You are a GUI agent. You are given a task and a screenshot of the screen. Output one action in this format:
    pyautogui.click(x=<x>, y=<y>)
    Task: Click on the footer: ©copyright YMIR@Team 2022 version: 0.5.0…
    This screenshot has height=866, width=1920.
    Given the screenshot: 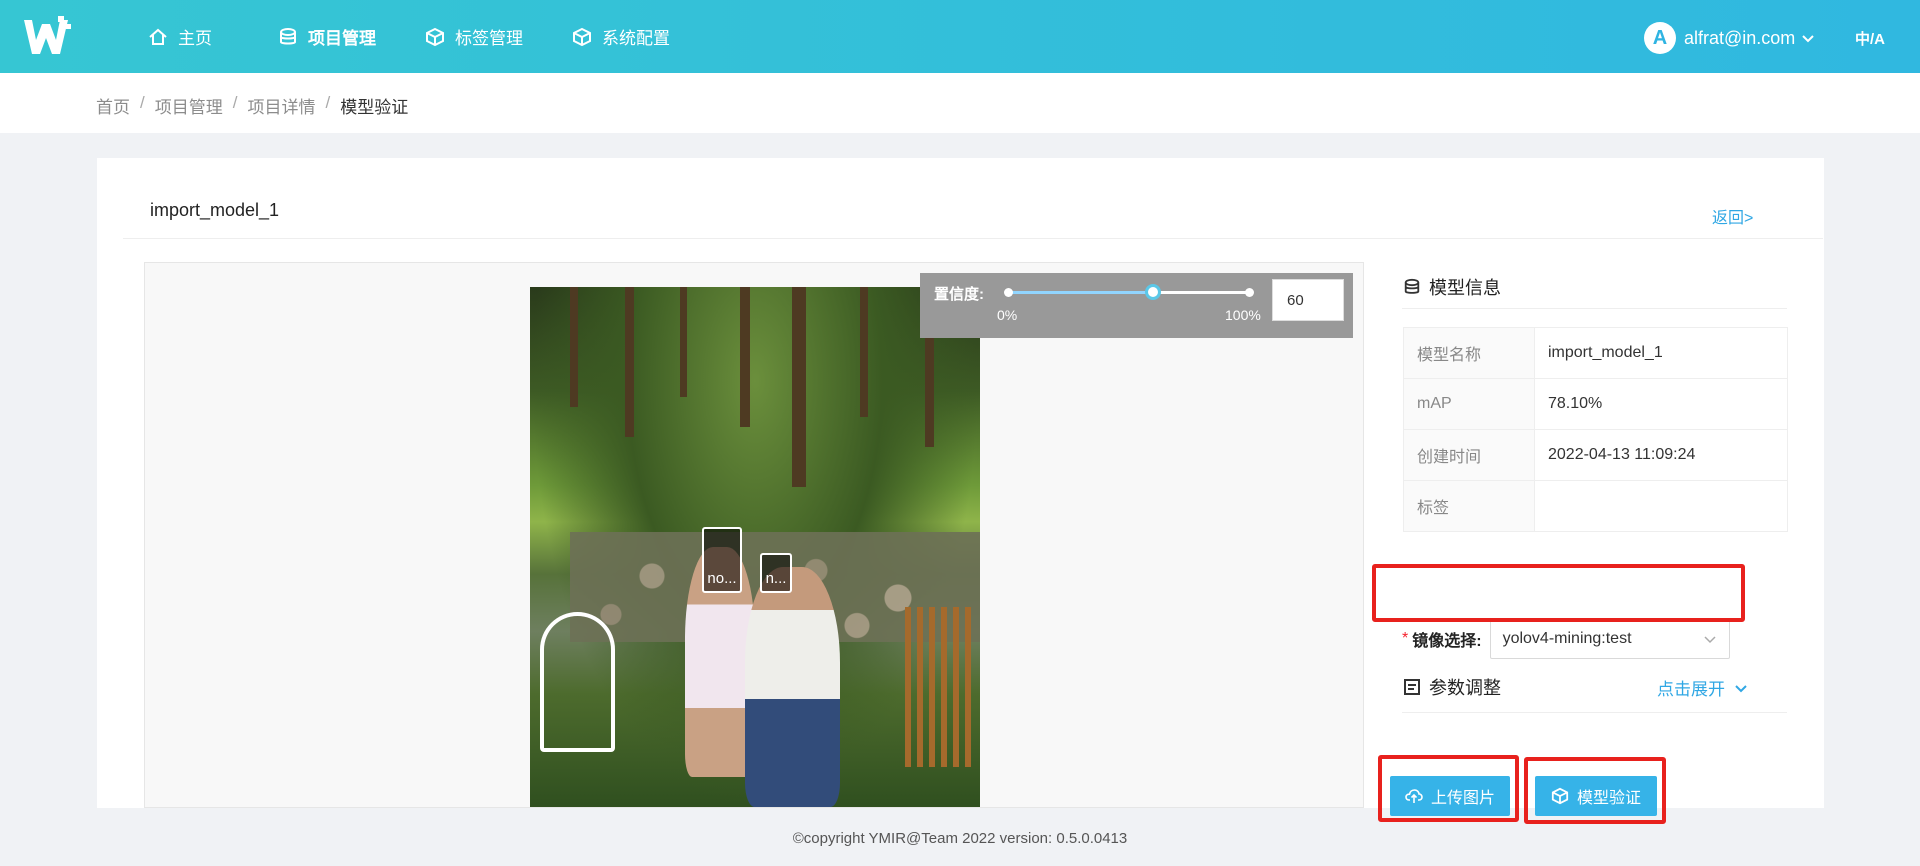 What is the action you would take?
    pyautogui.click(x=960, y=838)
    